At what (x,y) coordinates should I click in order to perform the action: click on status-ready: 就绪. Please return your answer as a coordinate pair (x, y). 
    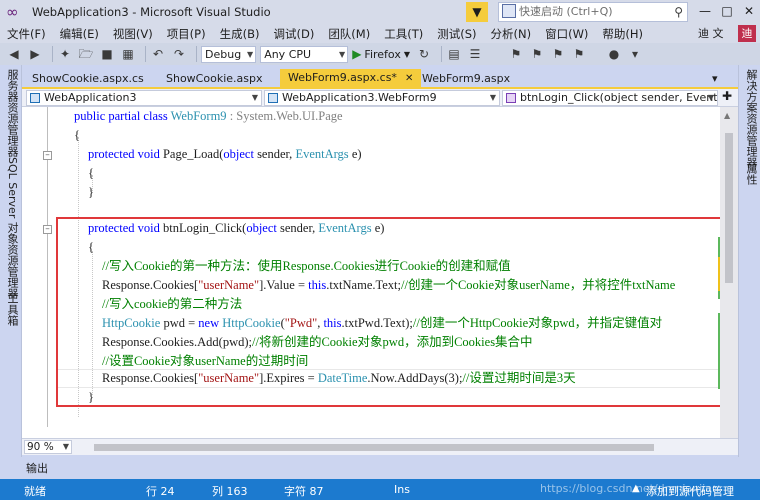
    Looking at the image, I should click on (35, 491).